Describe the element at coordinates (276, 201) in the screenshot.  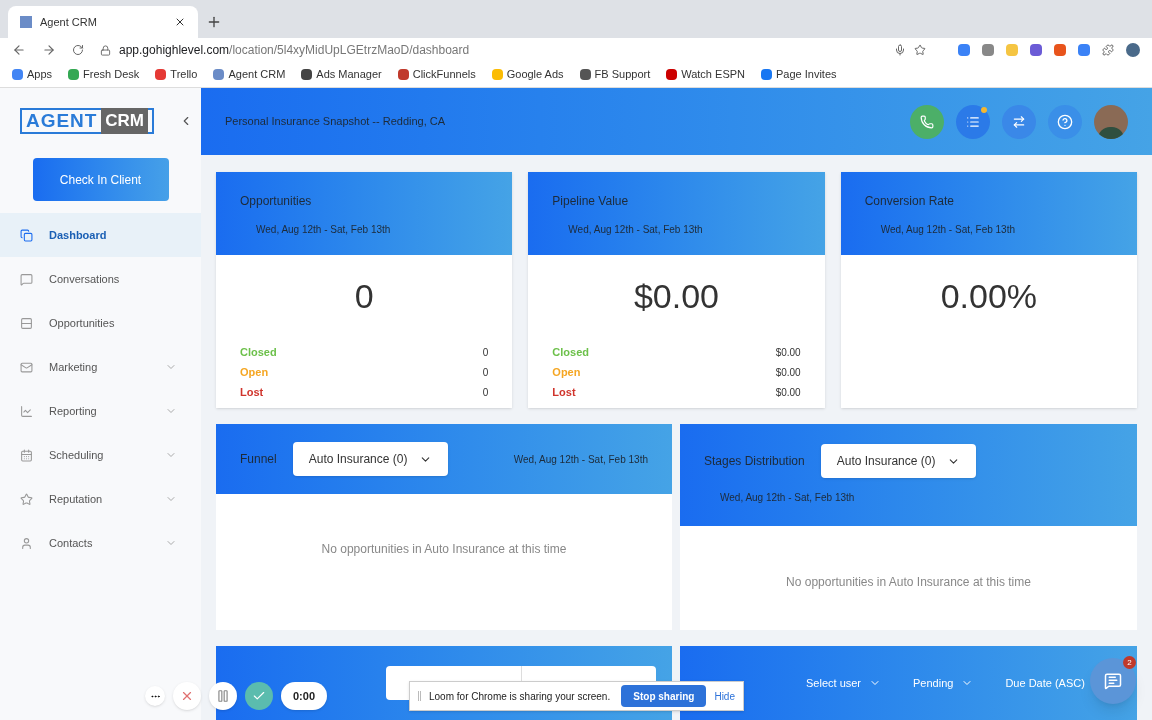
I see `card-title: Opportunities` at that location.